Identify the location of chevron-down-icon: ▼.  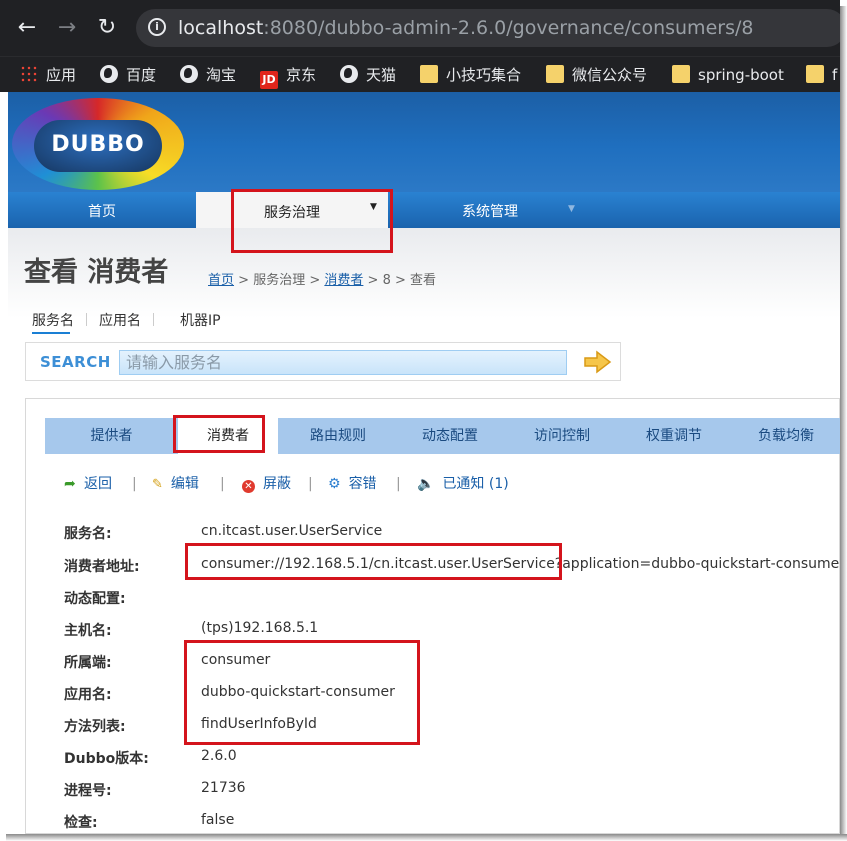
(571, 209).